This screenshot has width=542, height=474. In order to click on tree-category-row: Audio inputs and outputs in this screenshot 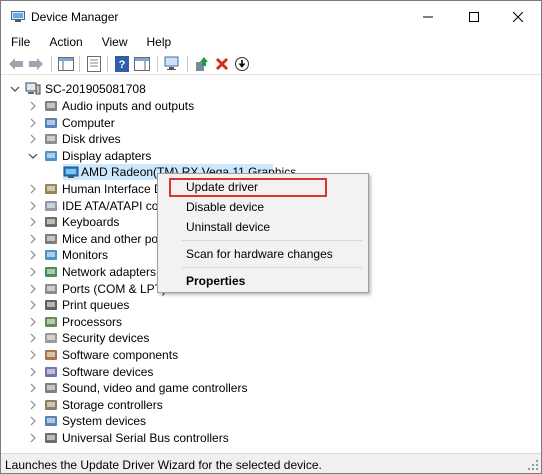, I will do `click(271, 106)`.